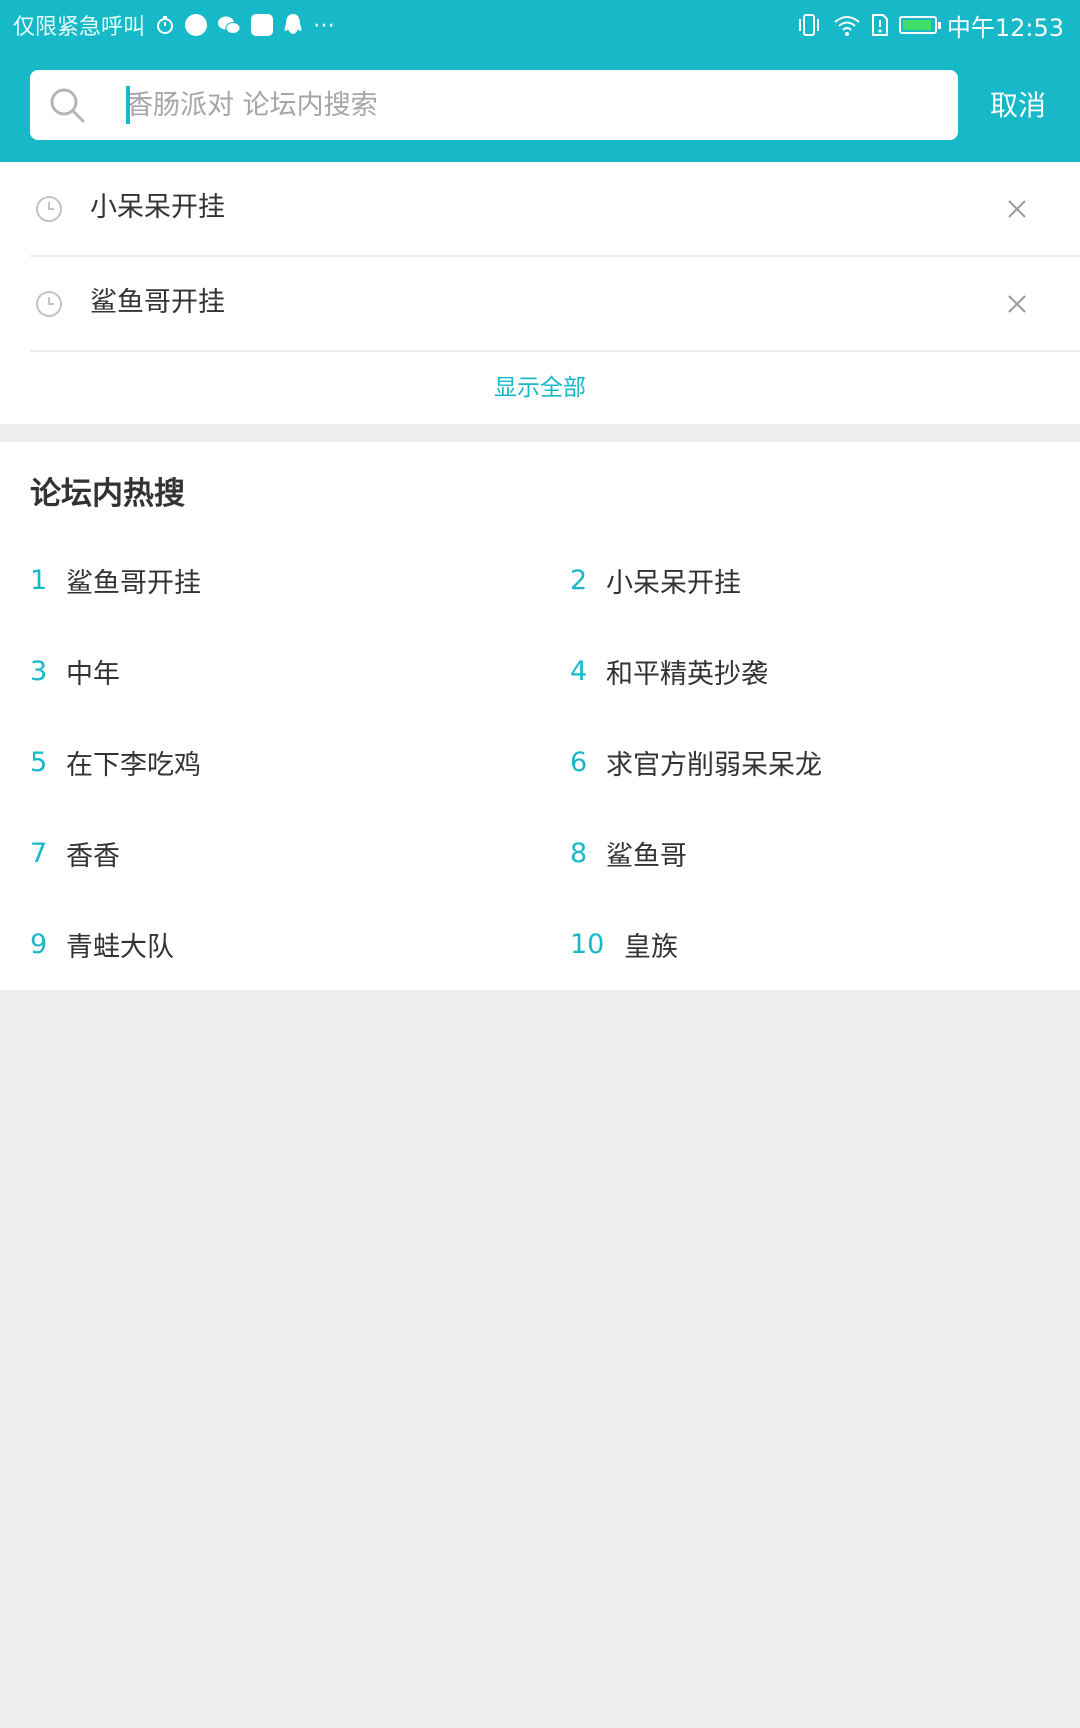 The width and height of the screenshot is (1080, 1728). What do you see at coordinates (157, 302) in the screenshot?
I see `history-item-label: 鲨鱼哥开挂` at bounding box center [157, 302].